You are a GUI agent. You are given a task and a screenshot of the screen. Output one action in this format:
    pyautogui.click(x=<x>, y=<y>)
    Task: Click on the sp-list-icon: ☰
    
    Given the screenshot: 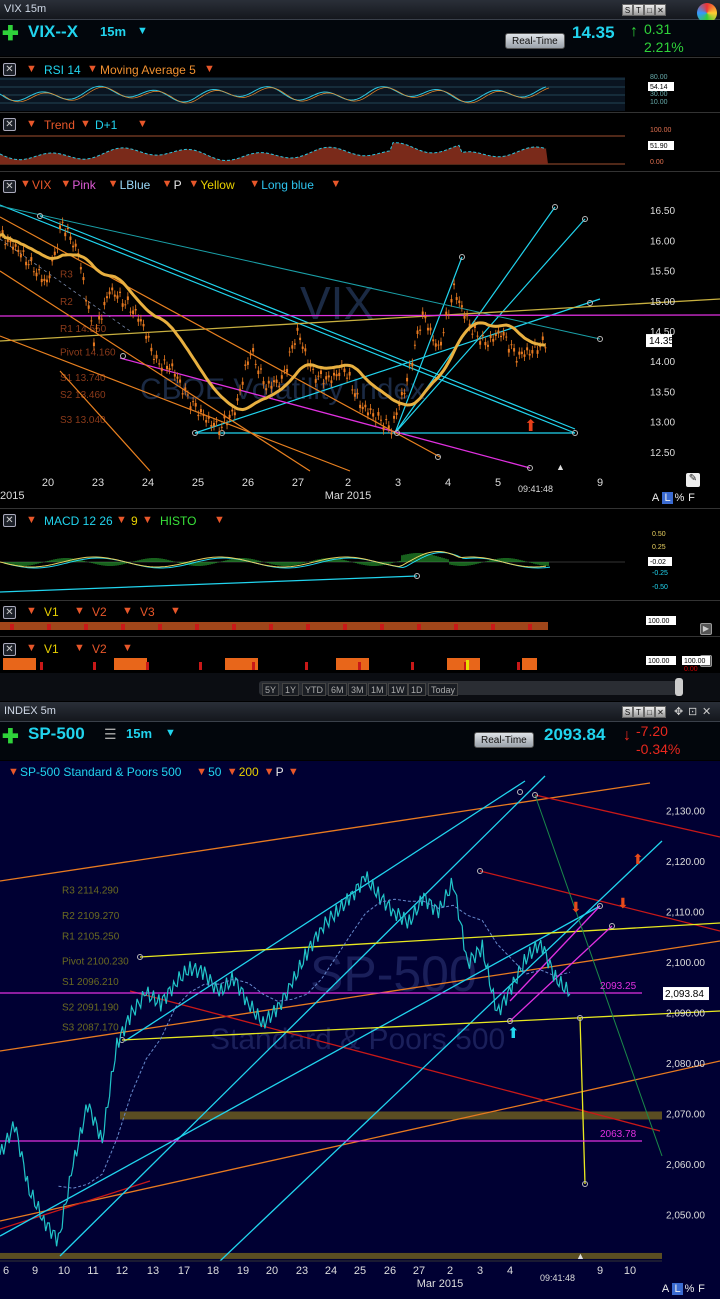 What is the action you would take?
    pyautogui.click(x=110, y=734)
    